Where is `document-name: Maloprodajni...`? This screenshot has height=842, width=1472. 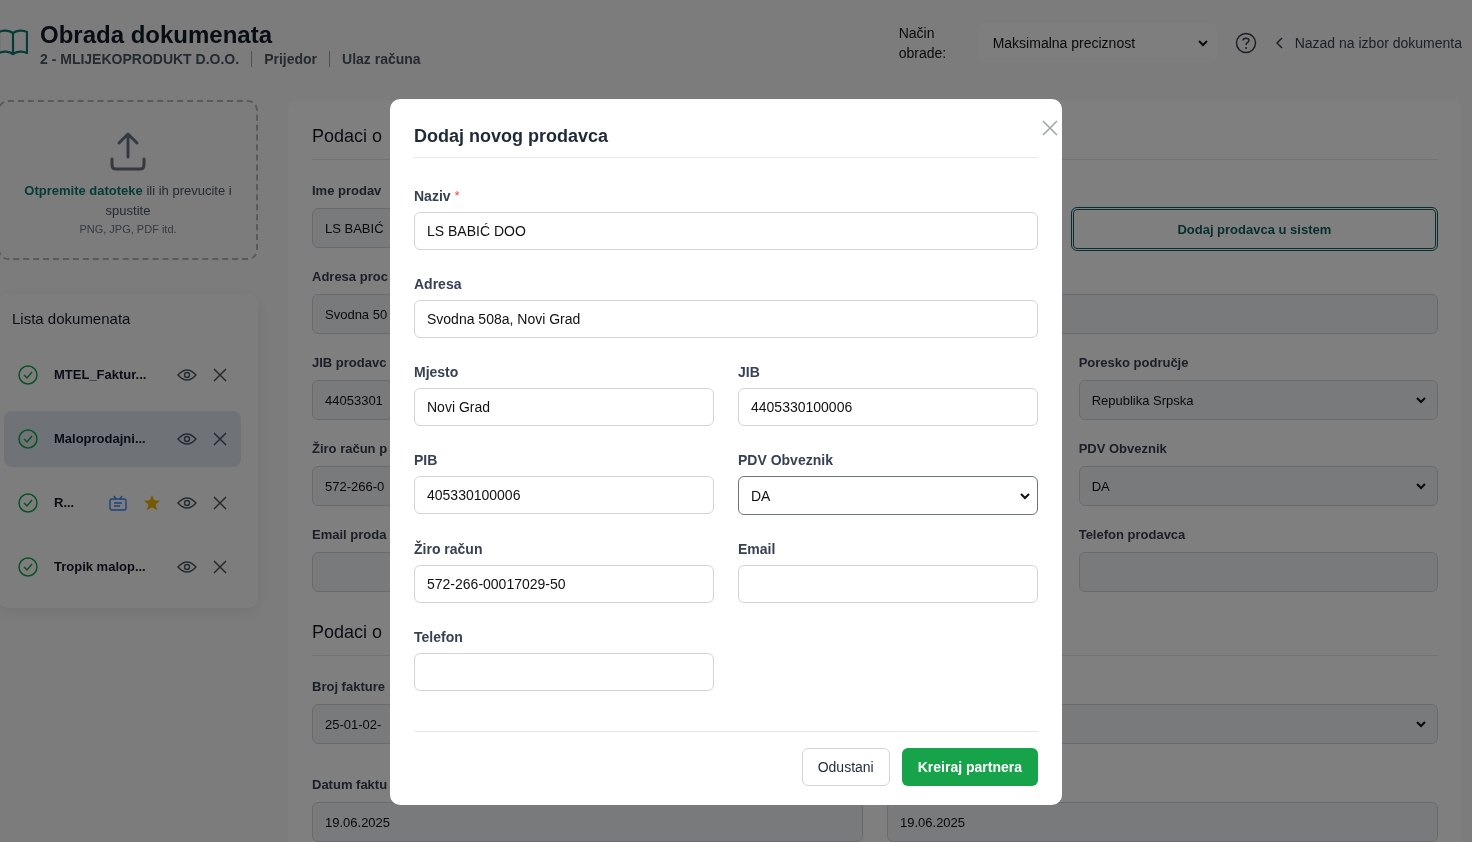
document-name: Maloprodajni... is located at coordinates (100, 439).